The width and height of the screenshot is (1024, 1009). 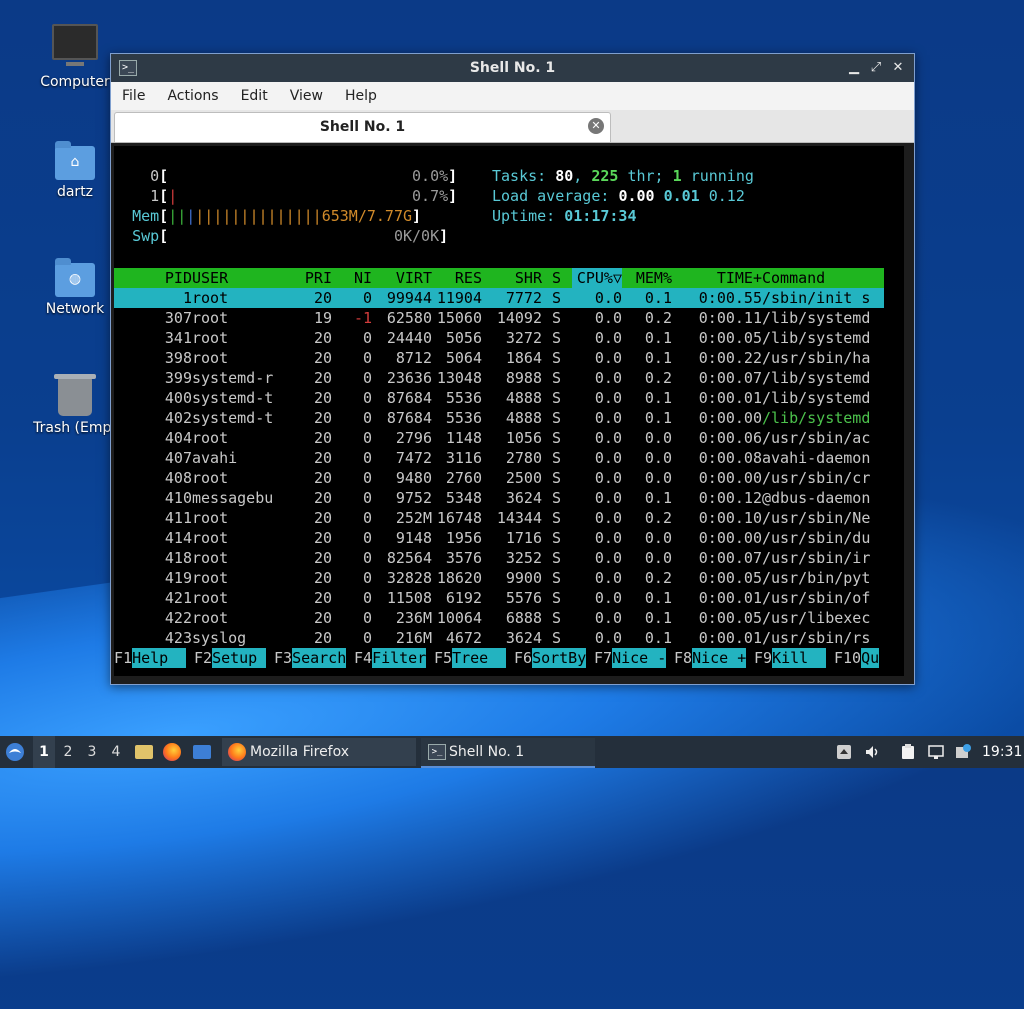 What do you see at coordinates (459, 578) in the screenshot?
I see `cell-res: 18620` at bounding box center [459, 578].